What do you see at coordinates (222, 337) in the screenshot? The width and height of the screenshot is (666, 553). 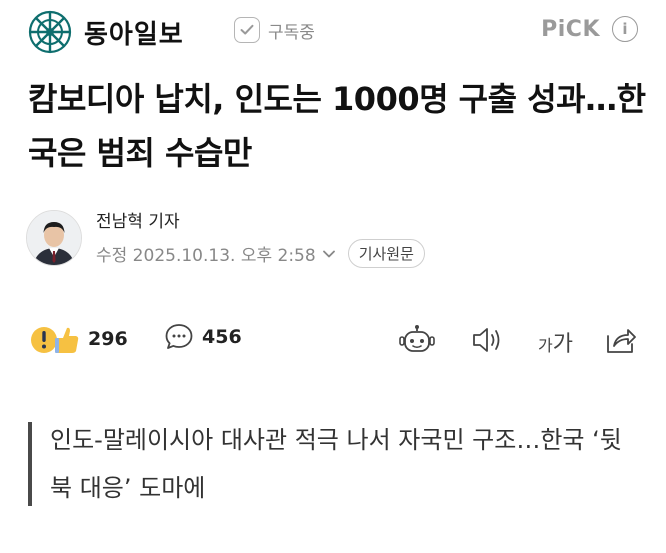 I see `comment-count: 456` at bounding box center [222, 337].